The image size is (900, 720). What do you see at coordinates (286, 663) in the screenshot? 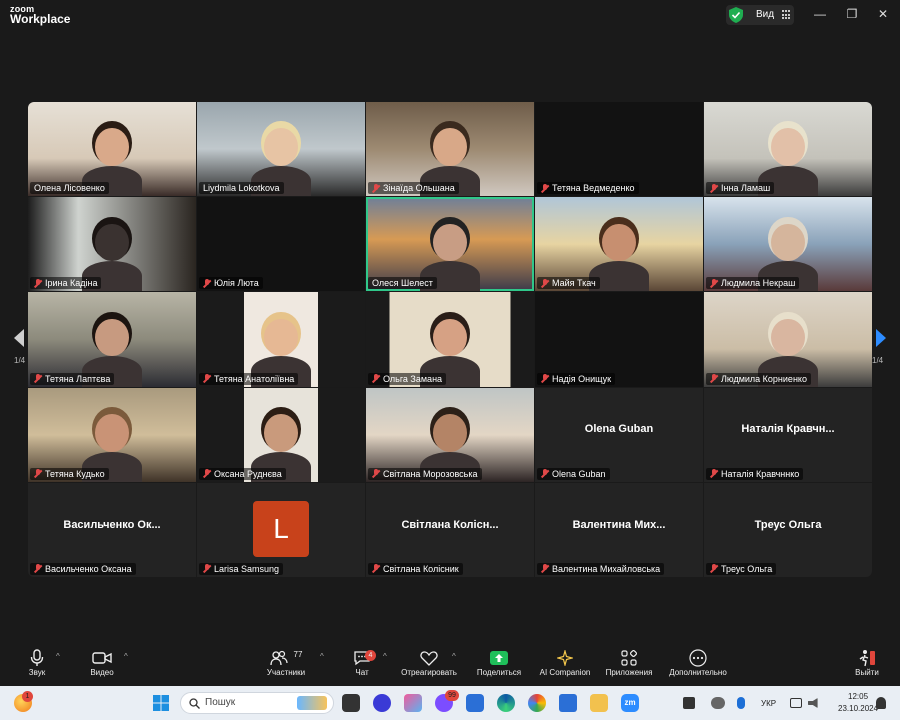
I see `participants-button: 77 Участники` at bounding box center [286, 663].